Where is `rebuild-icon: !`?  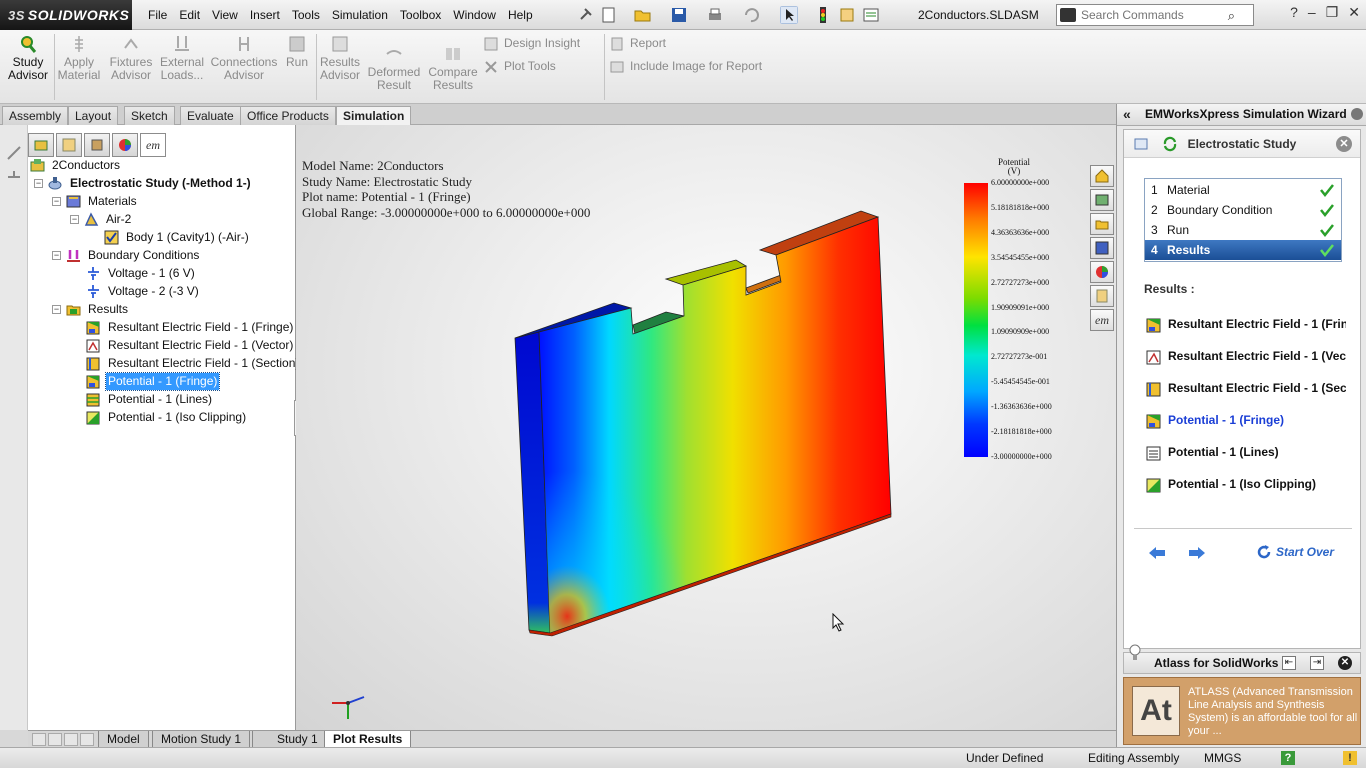 rebuild-icon: ! is located at coordinates (1350, 758).